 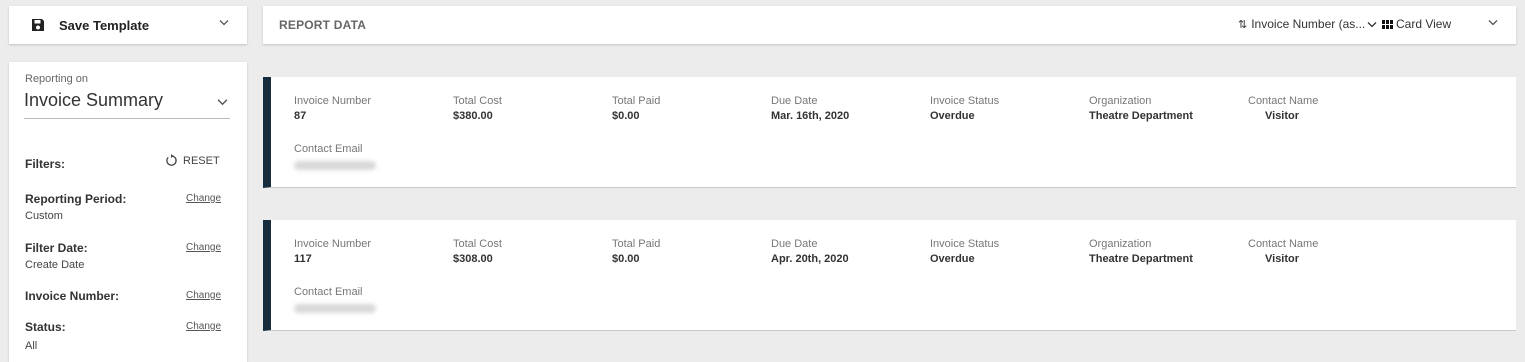 What do you see at coordinates (203, 247) in the screenshot?
I see `change-filter-date-link: Change` at bounding box center [203, 247].